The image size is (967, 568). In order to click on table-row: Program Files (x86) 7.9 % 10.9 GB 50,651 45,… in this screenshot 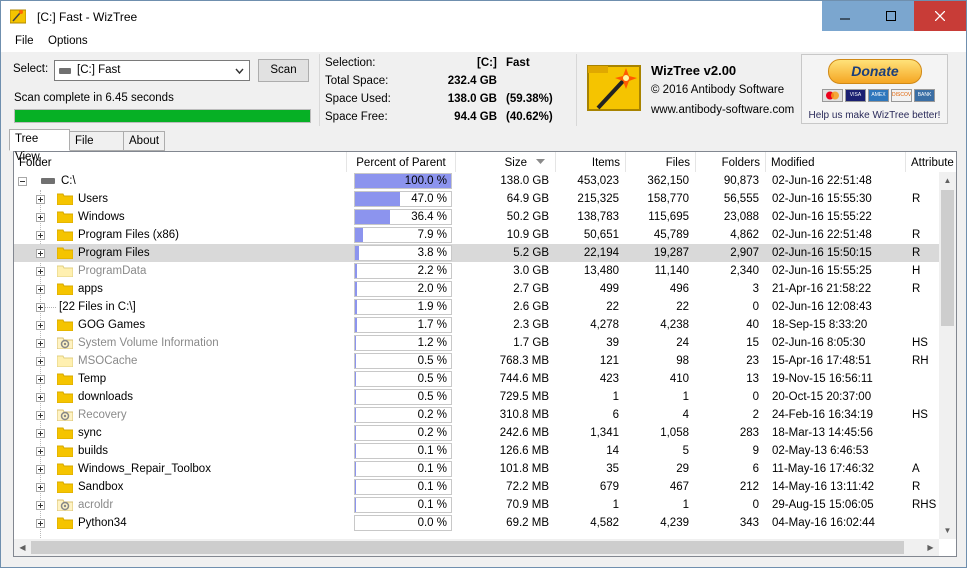, I will do `click(476, 235)`.